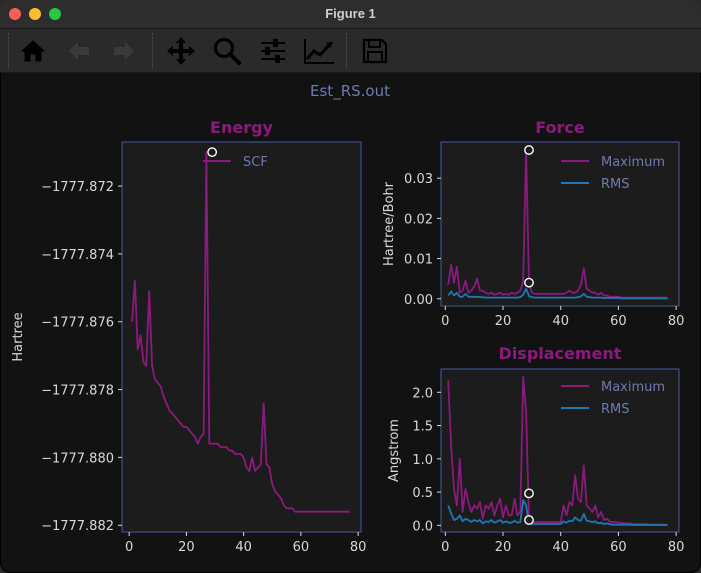  Describe the element at coordinates (212, 152) in the screenshot. I see `energy-selected-step-marker` at that location.